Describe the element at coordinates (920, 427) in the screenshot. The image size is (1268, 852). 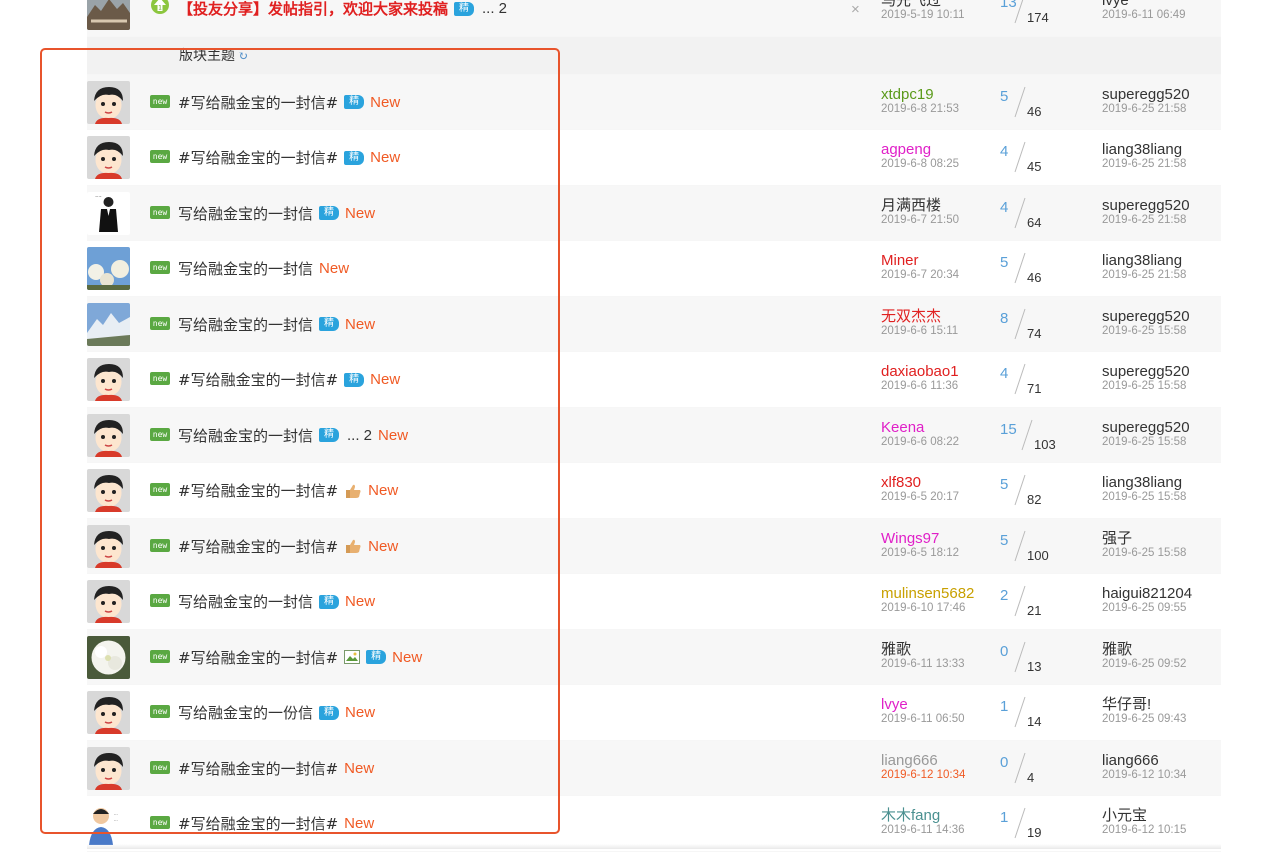
I see `author-name: Keena` at that location.